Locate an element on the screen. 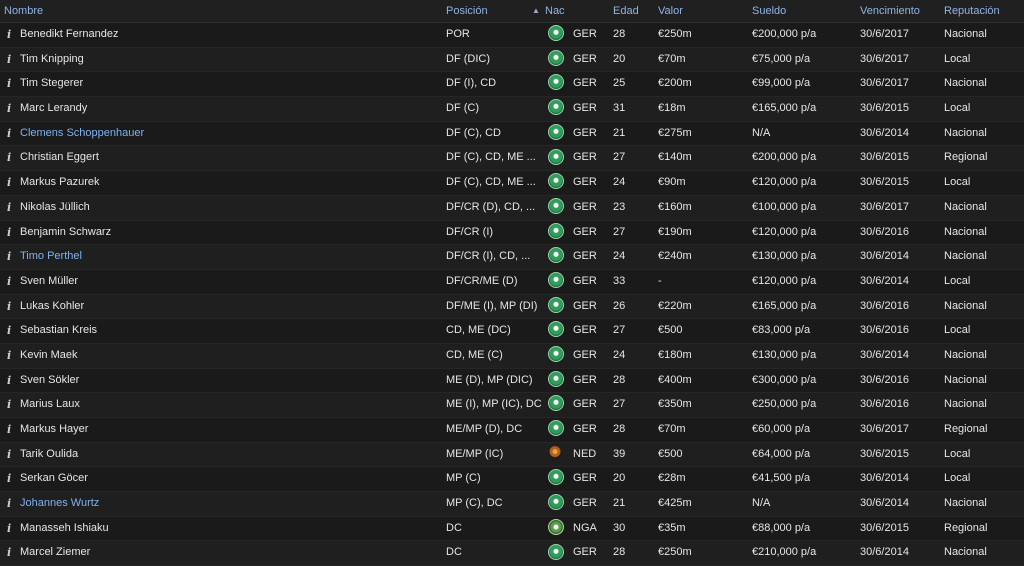  player-position: MP (C) is located at coordinates (463, 478).